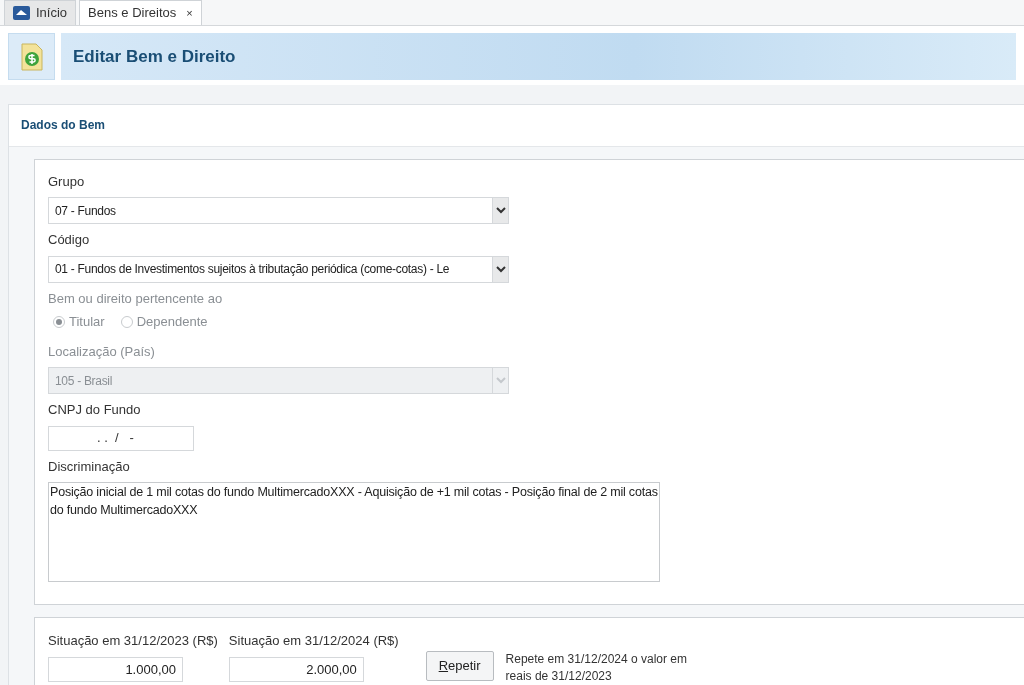  What do you see at coordinates (69, 240) in the screenshot?
I see `field-label: Código` at bounding box center [69, 240].